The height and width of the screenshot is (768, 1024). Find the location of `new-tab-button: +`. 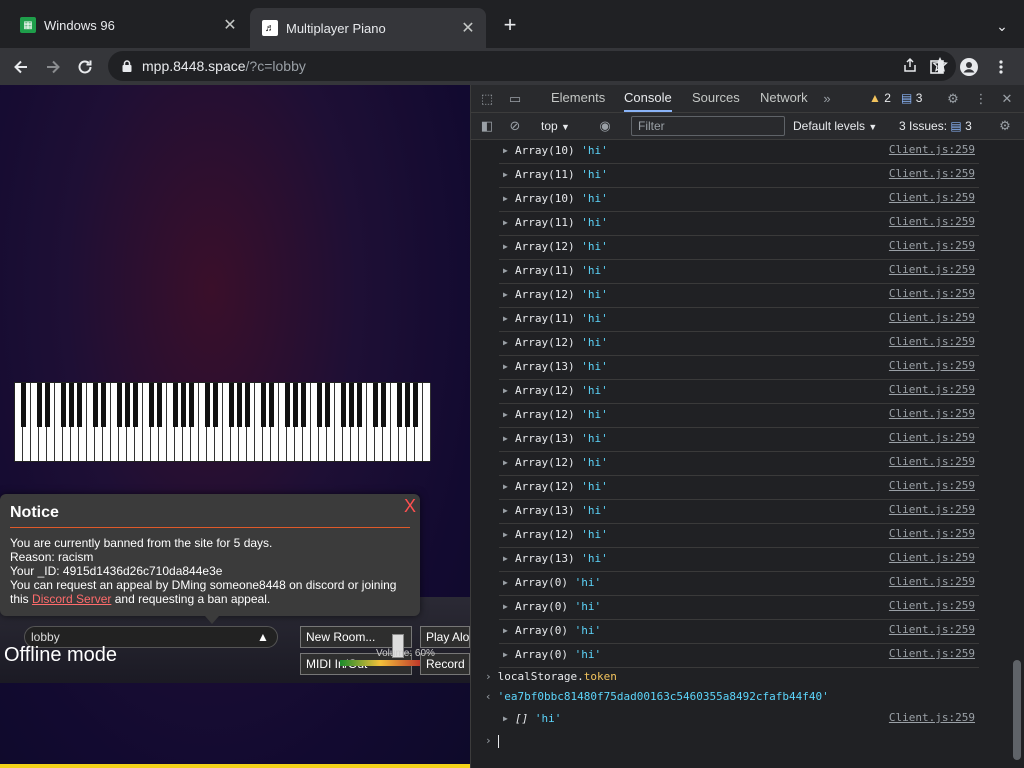

new-tab-button: + is located at coordinates (510, 26).